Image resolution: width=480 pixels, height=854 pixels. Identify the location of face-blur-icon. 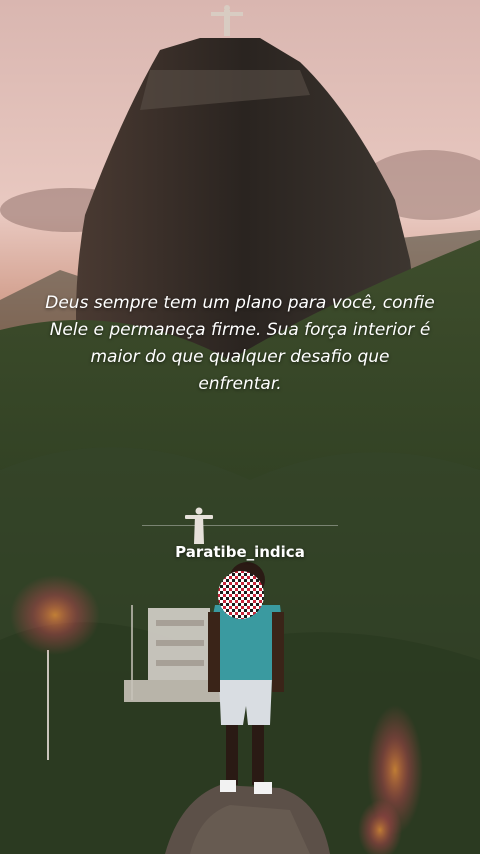
(241, 595).